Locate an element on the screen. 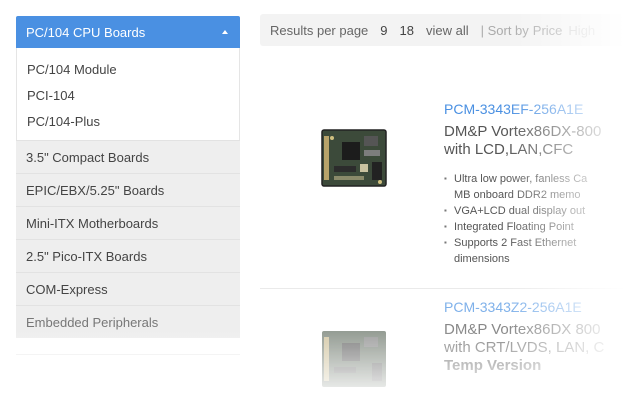 The height and width of the screenshot is (400, 625). product-subtitle-line: with LCD,LAN,CFC is located at coordinates (509, 149).